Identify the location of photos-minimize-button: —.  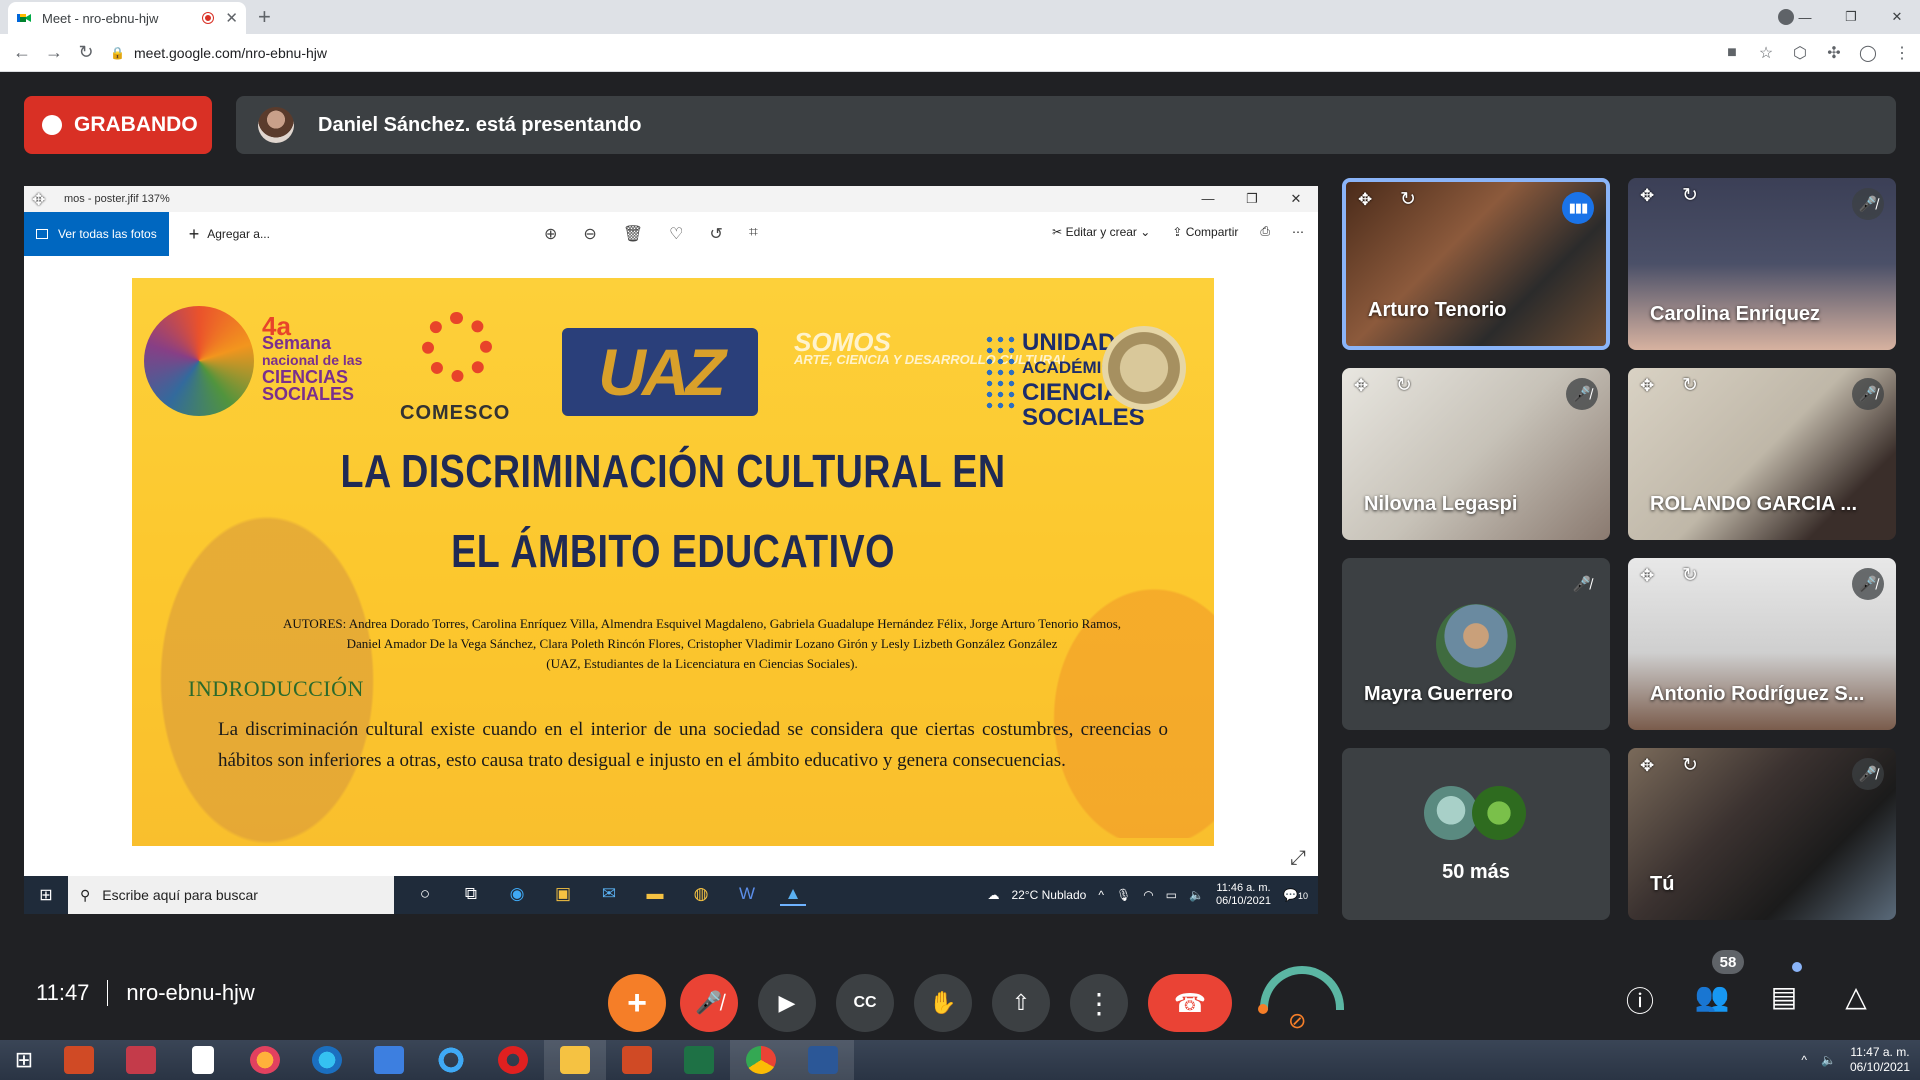
(1208, 199).